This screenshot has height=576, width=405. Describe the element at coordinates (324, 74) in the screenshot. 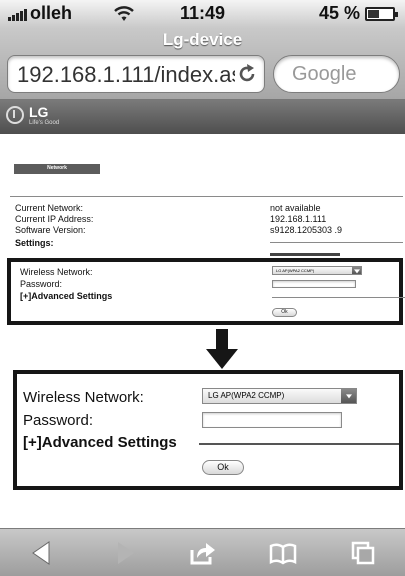

I see `search-placeholder: Google` at that location.